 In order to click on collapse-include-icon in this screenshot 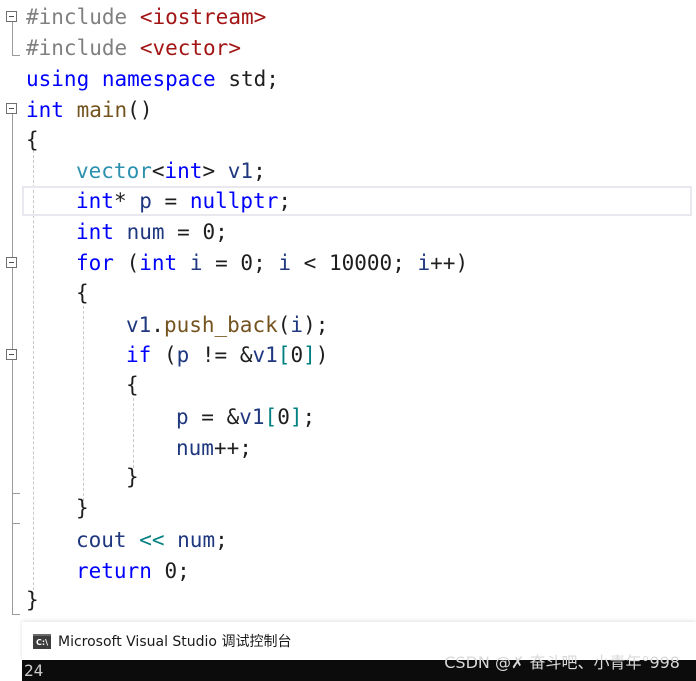, I will do `click(11, 16)`.